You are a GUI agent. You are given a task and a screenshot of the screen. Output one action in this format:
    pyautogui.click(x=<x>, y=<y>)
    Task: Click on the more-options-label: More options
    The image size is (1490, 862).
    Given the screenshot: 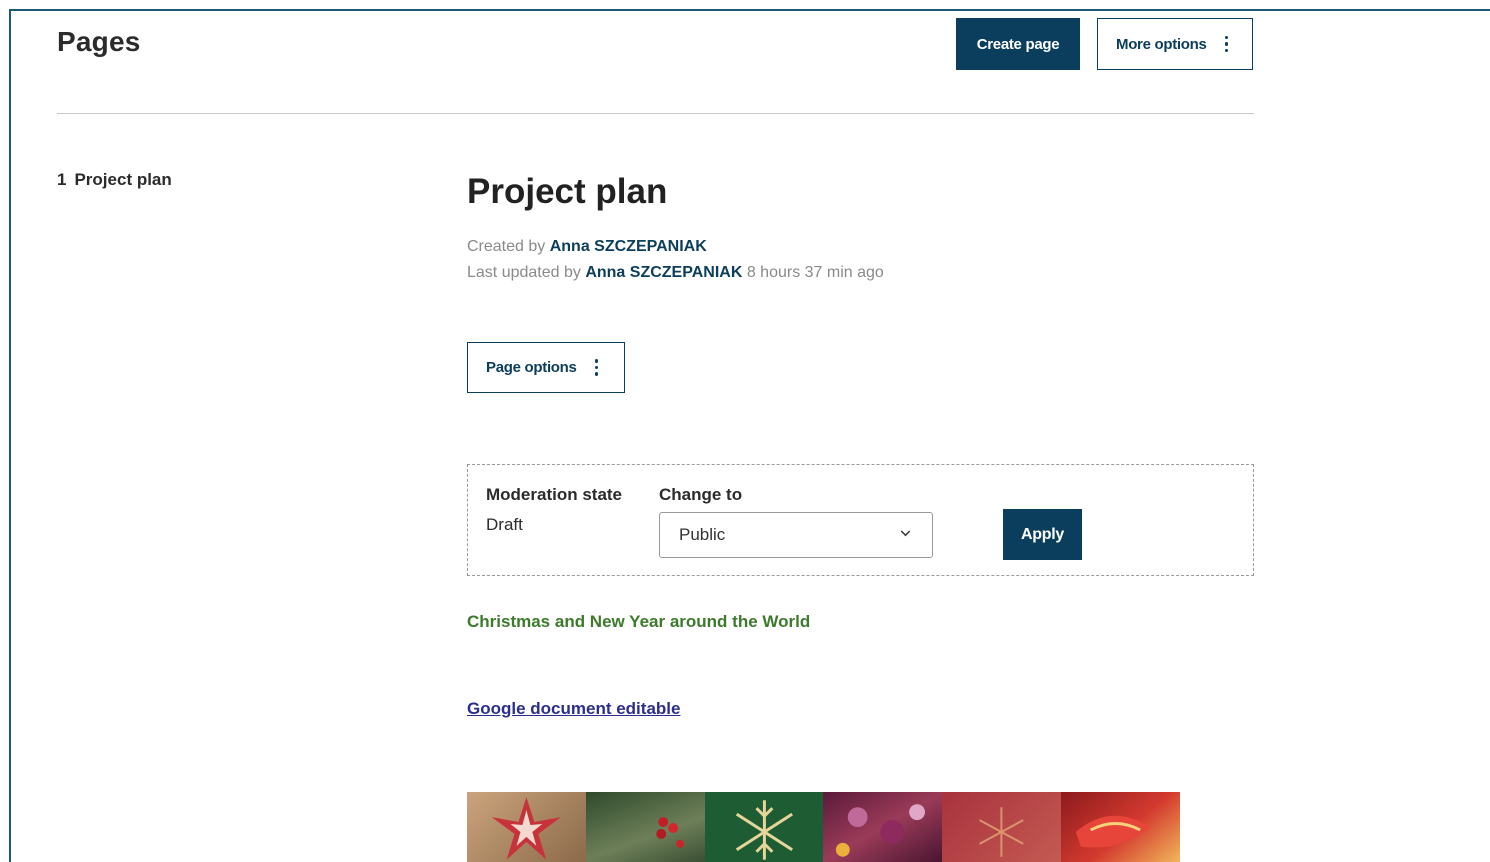 What is the action you would take?
    pyautogui.click(x=1161, y=44)
    